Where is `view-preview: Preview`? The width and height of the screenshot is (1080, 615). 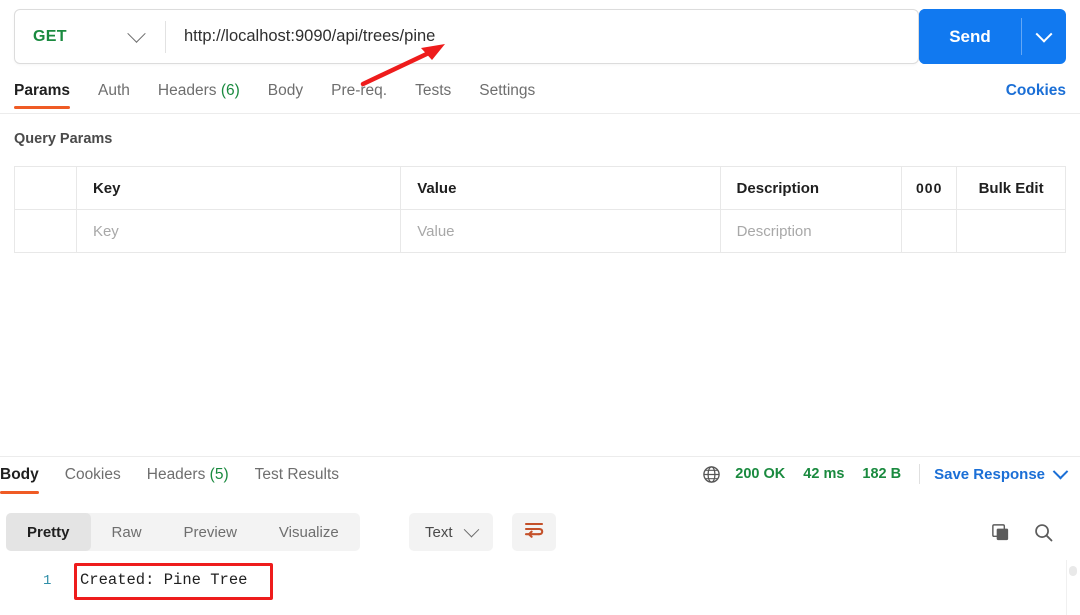 view-preview: Preview is located at coordinates (210, 532).